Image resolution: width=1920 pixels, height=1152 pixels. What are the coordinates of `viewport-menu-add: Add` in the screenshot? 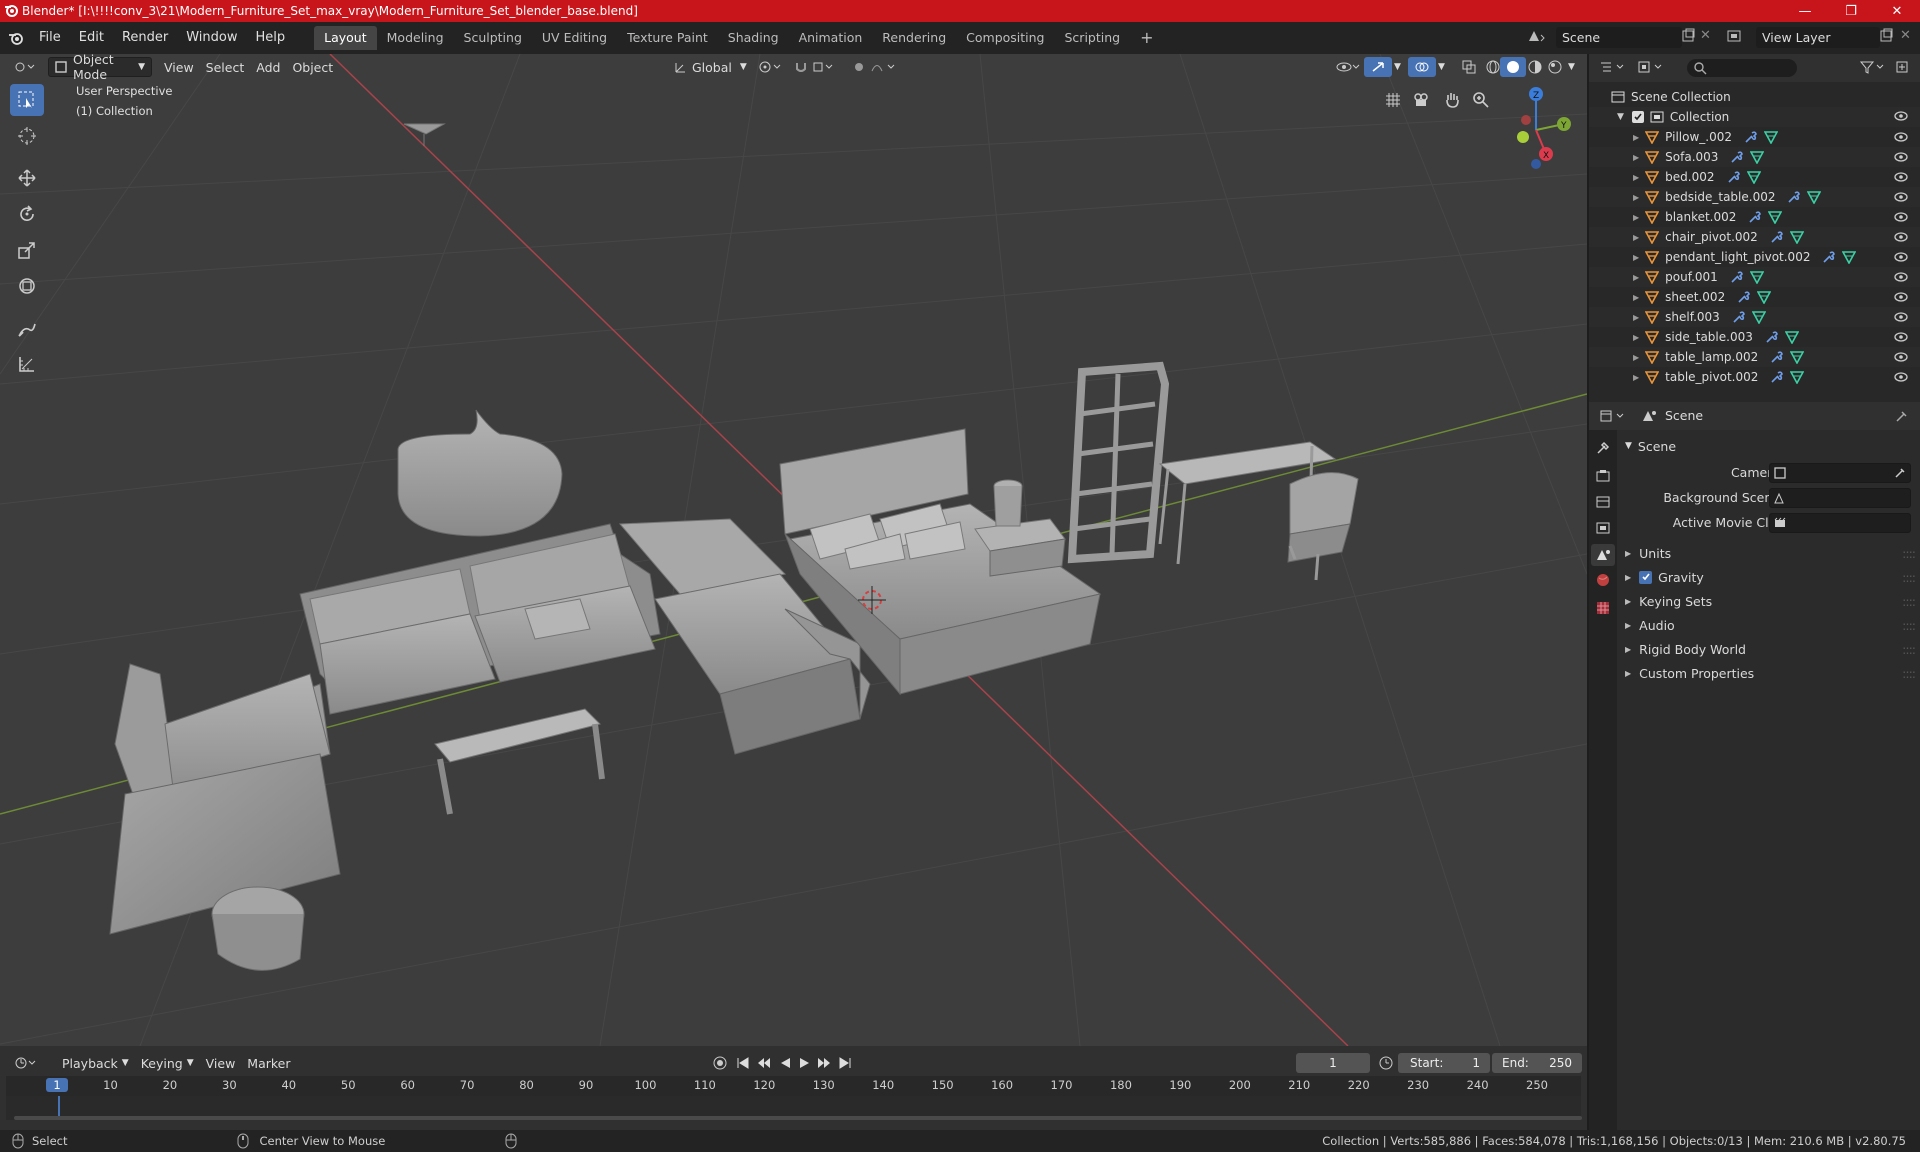 It's located at (268, 67).